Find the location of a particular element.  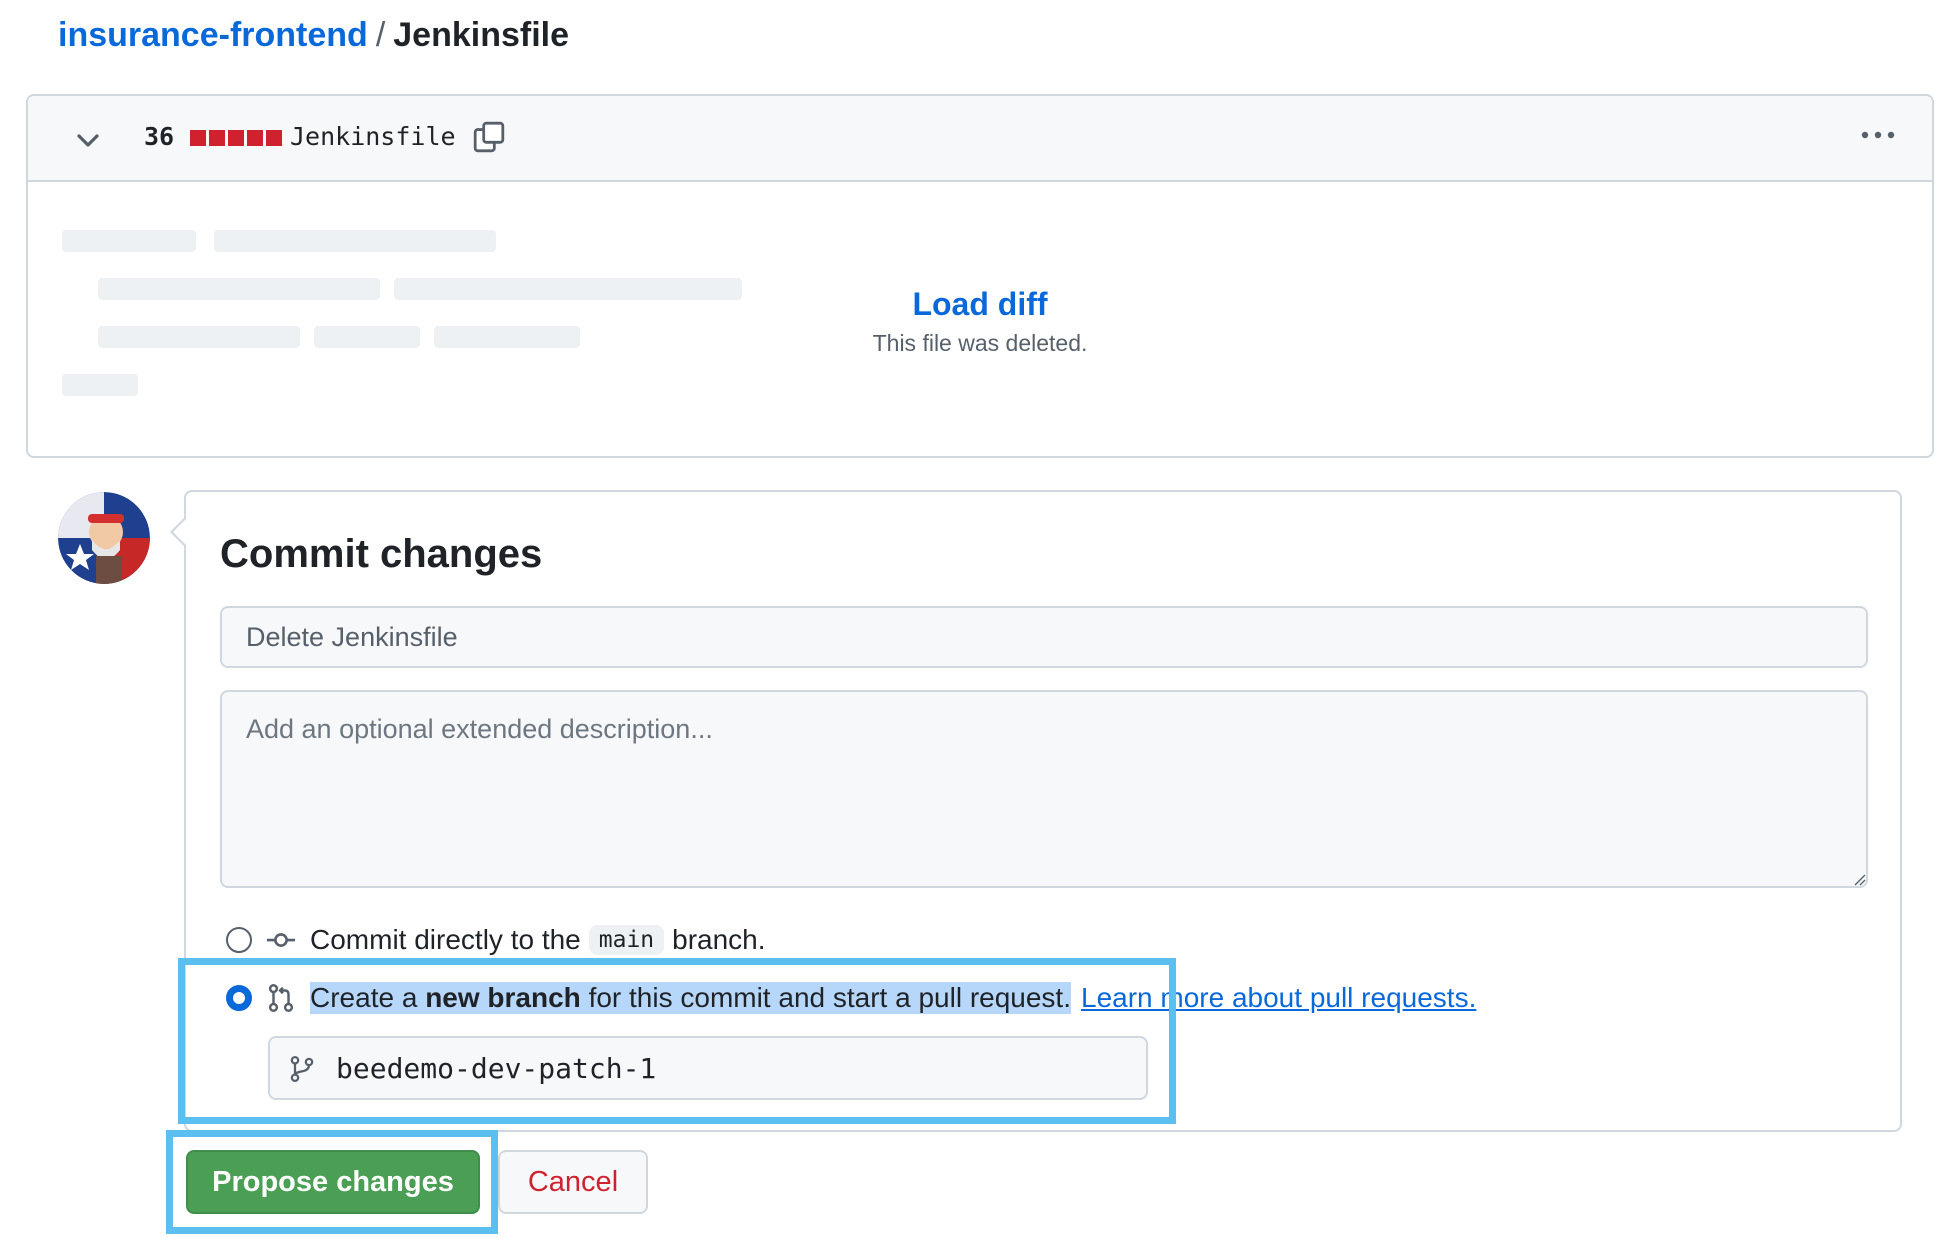

commit-direct-option: Commit directly to the main branch. is located at coordinates (496, 940).